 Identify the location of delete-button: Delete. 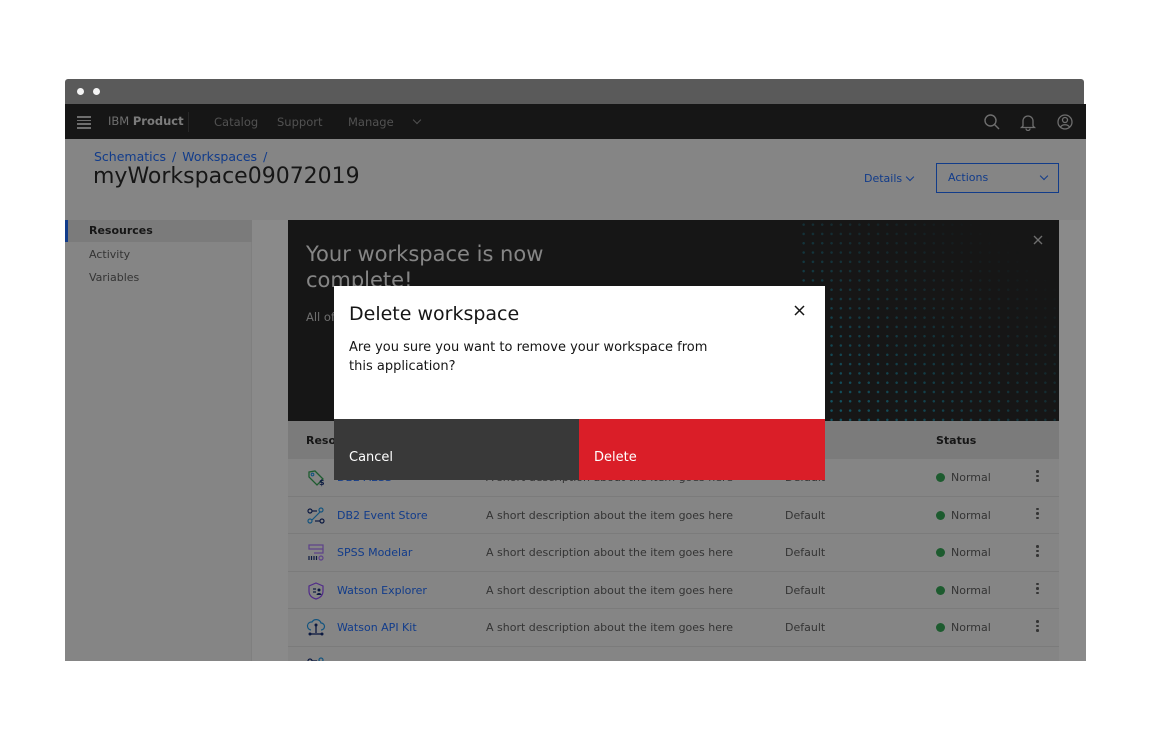
(702, 449).